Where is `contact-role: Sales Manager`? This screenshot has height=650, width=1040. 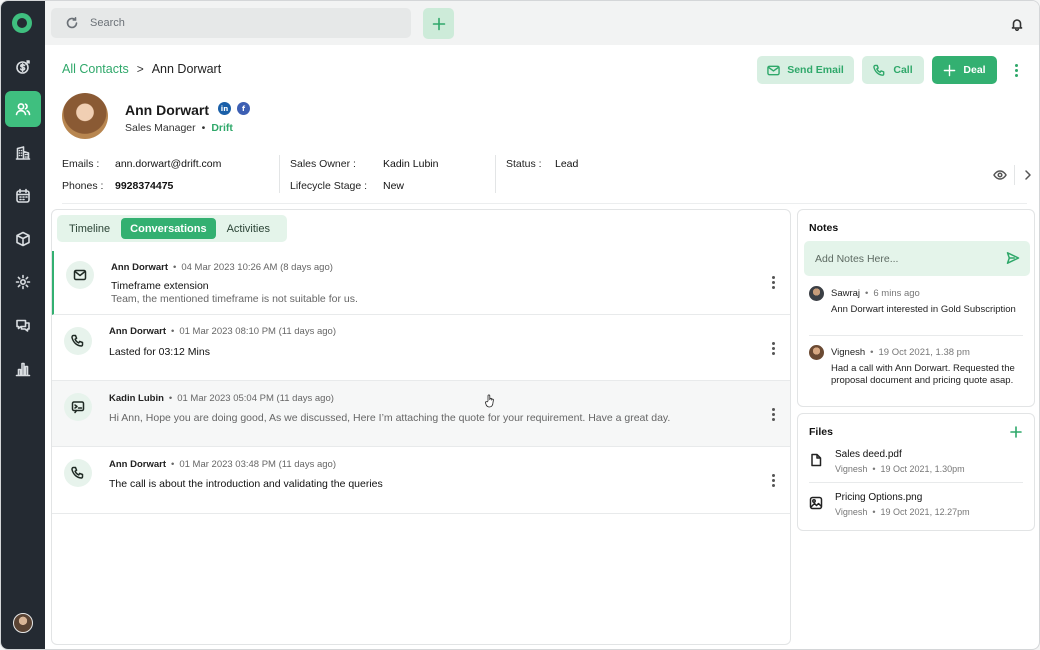 contact-role: Sales Manager is located at coordinates (160, 128).